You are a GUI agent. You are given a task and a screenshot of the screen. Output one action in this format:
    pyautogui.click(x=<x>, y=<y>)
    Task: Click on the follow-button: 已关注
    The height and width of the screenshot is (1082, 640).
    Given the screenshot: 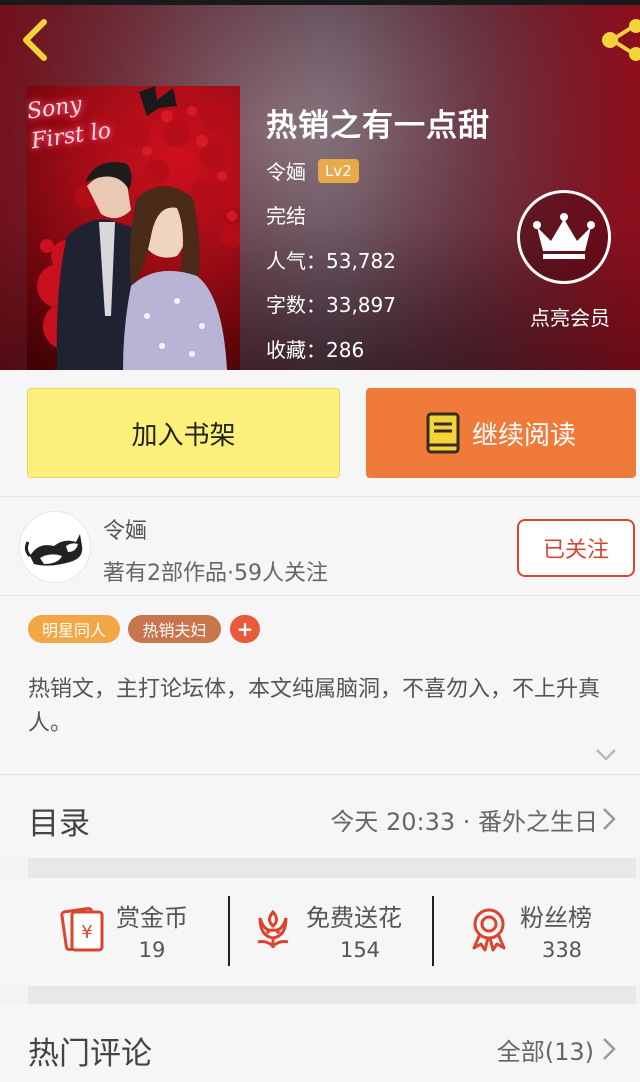 What is the action you would take?
    pyautogui.click(x=576, y=548)
    